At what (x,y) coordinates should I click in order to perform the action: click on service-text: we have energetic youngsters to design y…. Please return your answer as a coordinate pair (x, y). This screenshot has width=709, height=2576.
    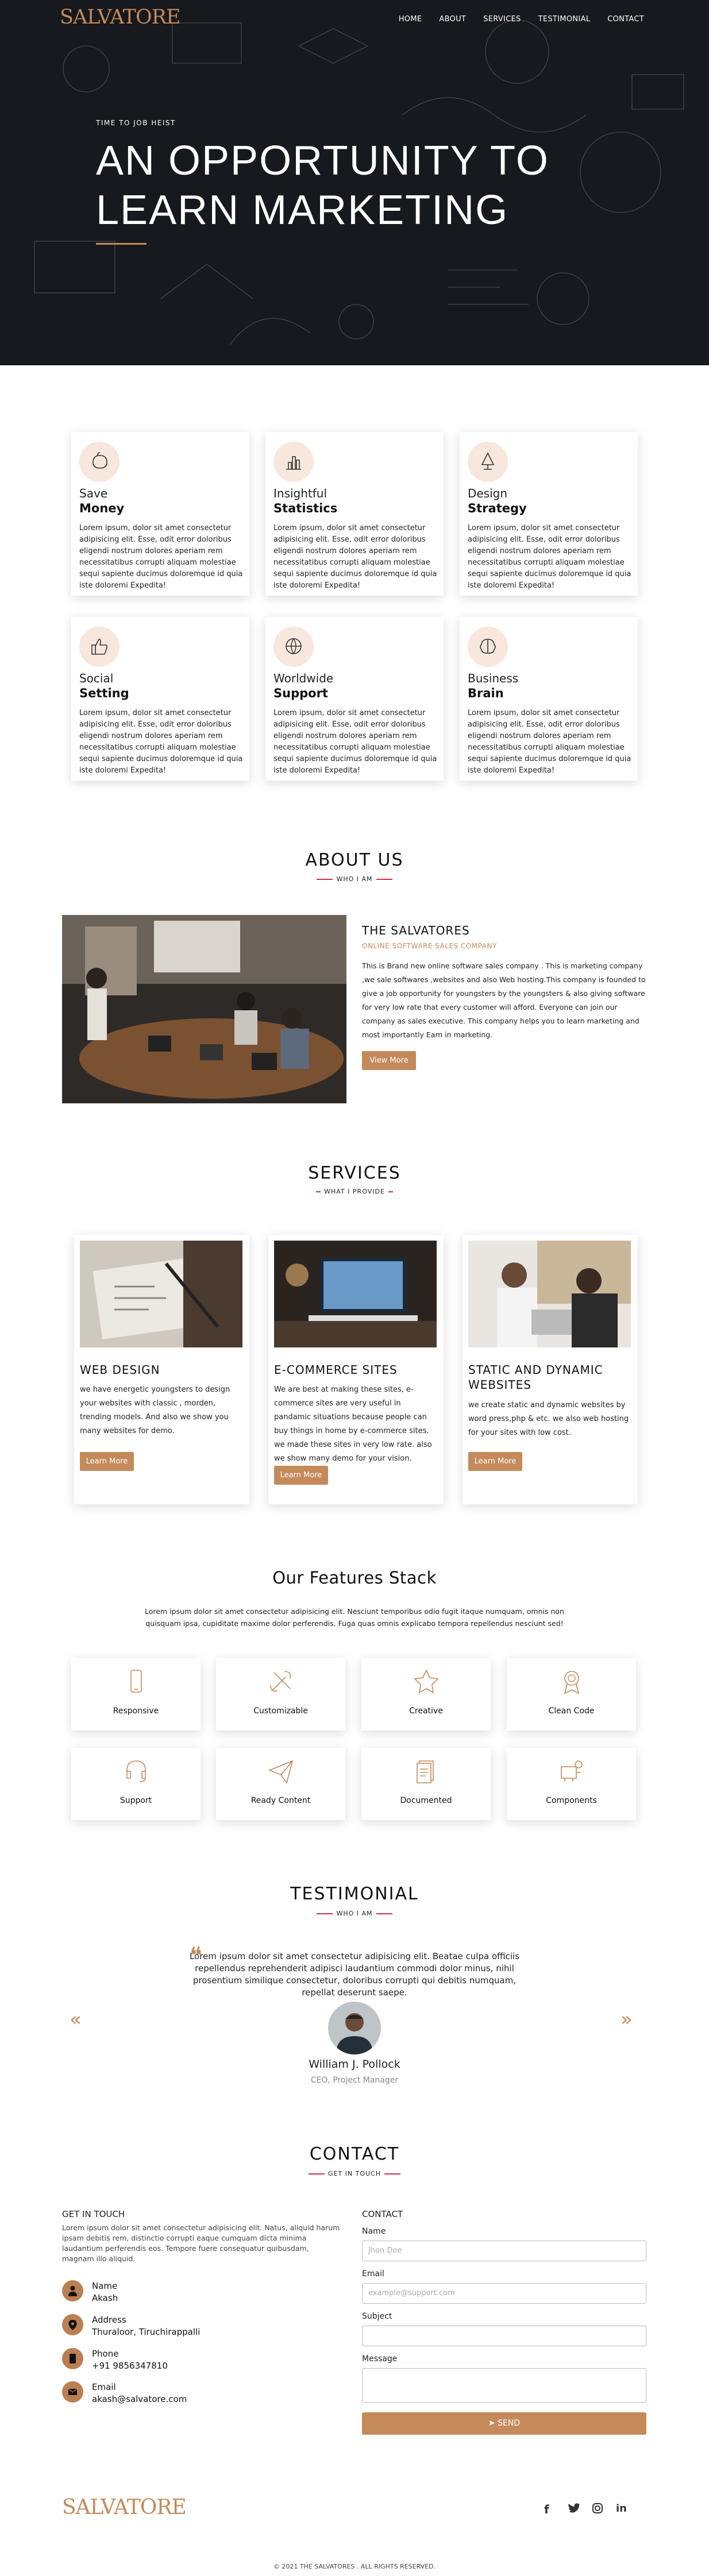
    Looking at the image, I should click on (155, 1410).